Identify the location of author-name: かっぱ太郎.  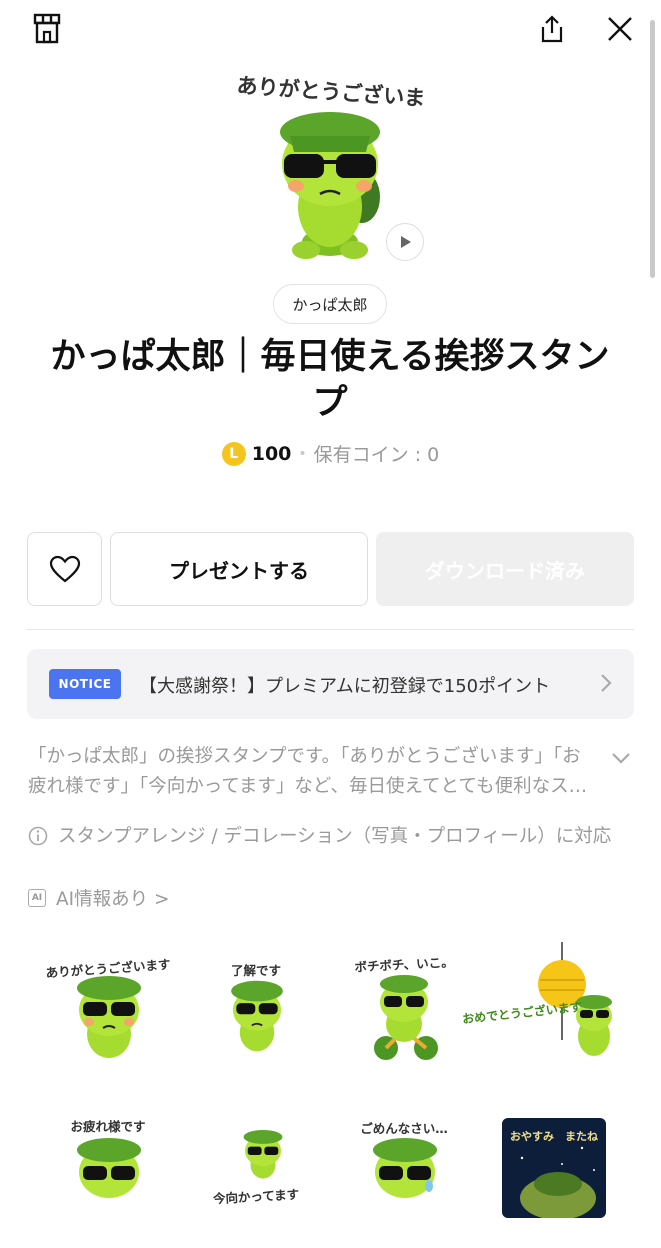
(330, 304).